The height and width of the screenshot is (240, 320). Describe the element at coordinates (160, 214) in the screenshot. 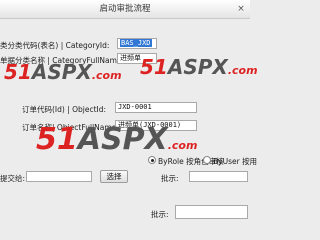

I see `batch-note2-label: 批示:` at that location.